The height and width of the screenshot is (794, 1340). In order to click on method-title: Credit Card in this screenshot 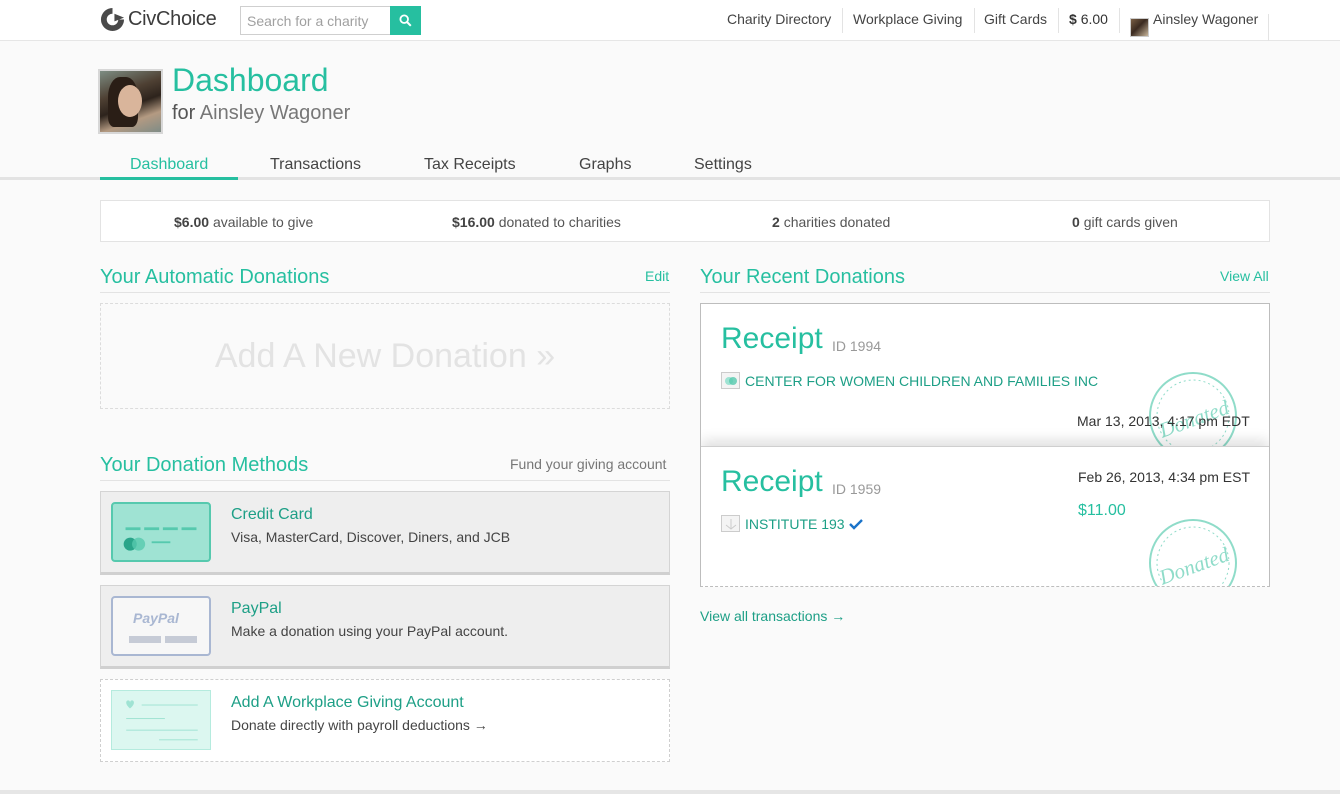, I will do `click(272, 514)`.